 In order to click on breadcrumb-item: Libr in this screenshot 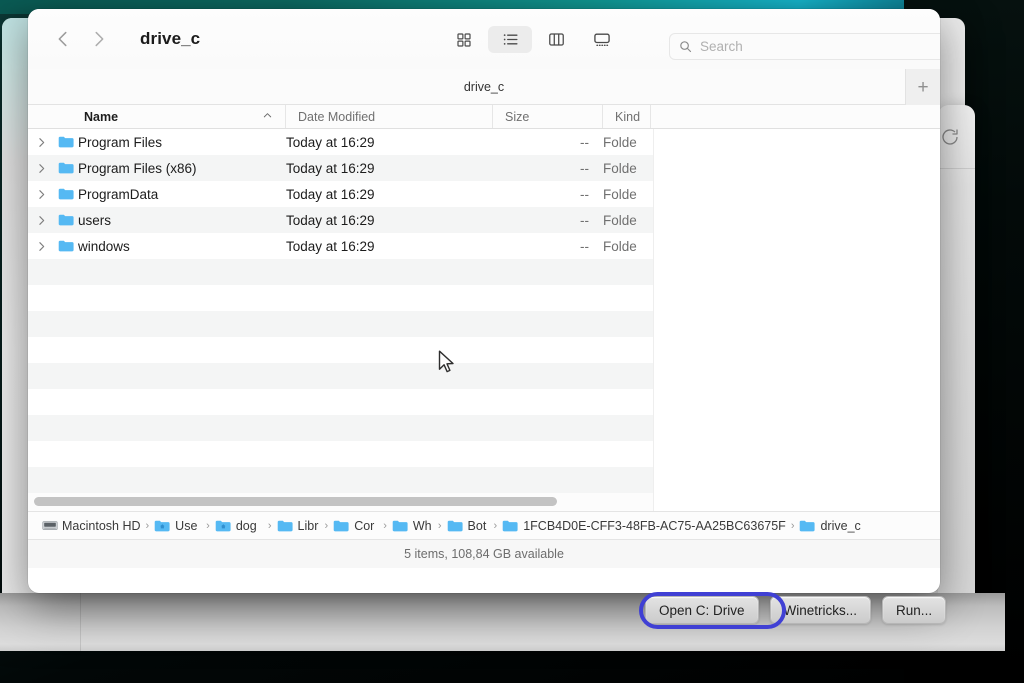, I will do `click(298, 526)`.